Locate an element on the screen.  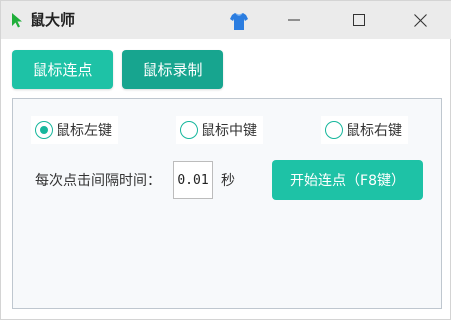
interval-input is located at coordinates (193, 180).